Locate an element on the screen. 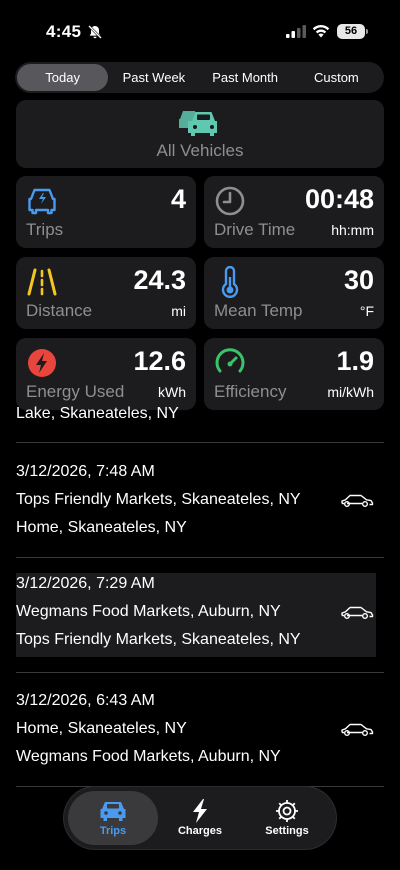  tab-custom: Custom is located at coordinates (336, 77).